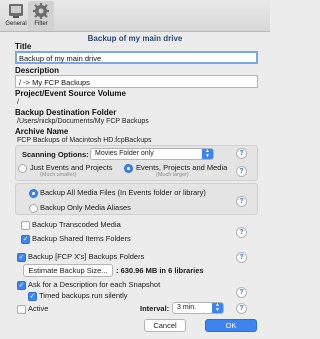 Image resolution: width=320 pixels, height=339 pixels. What do you see at coordinates (160, 270) in the screenshot?
I see `estimate-result: : 630.96 MB in 6 libraries` at bounding box center [160, 270].